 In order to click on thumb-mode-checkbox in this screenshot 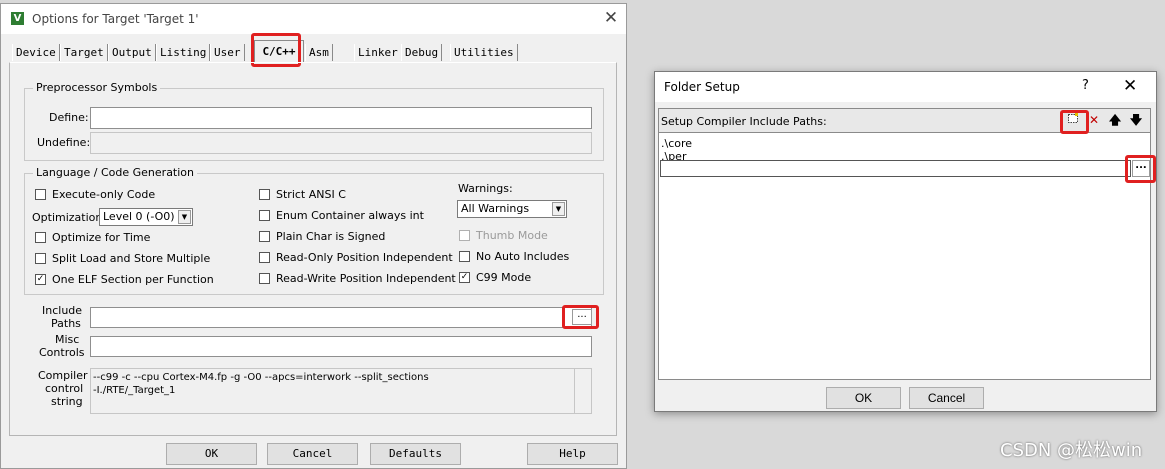, I will do `click(464, 235)`.